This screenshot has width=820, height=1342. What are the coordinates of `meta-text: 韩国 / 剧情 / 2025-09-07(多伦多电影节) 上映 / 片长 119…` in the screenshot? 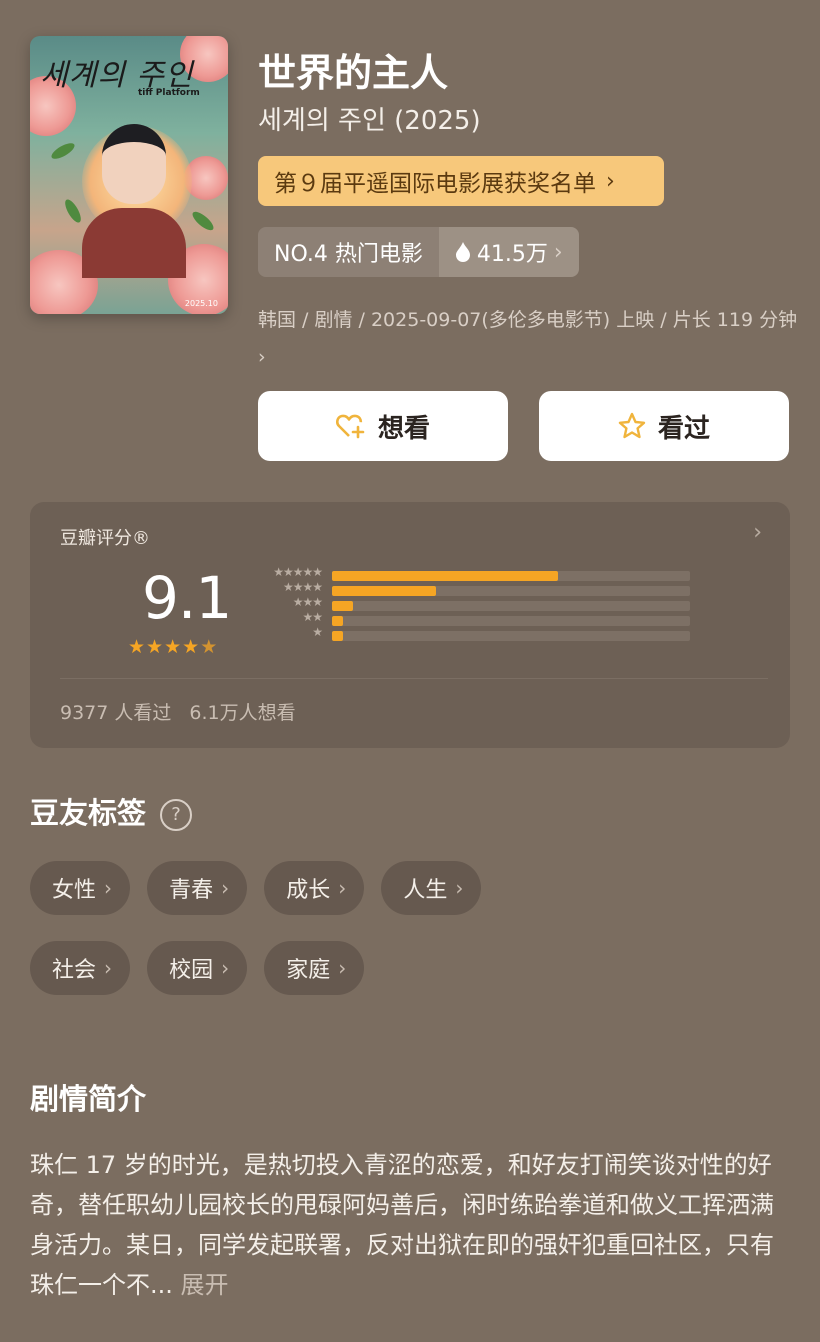 It's located at (528, 320).